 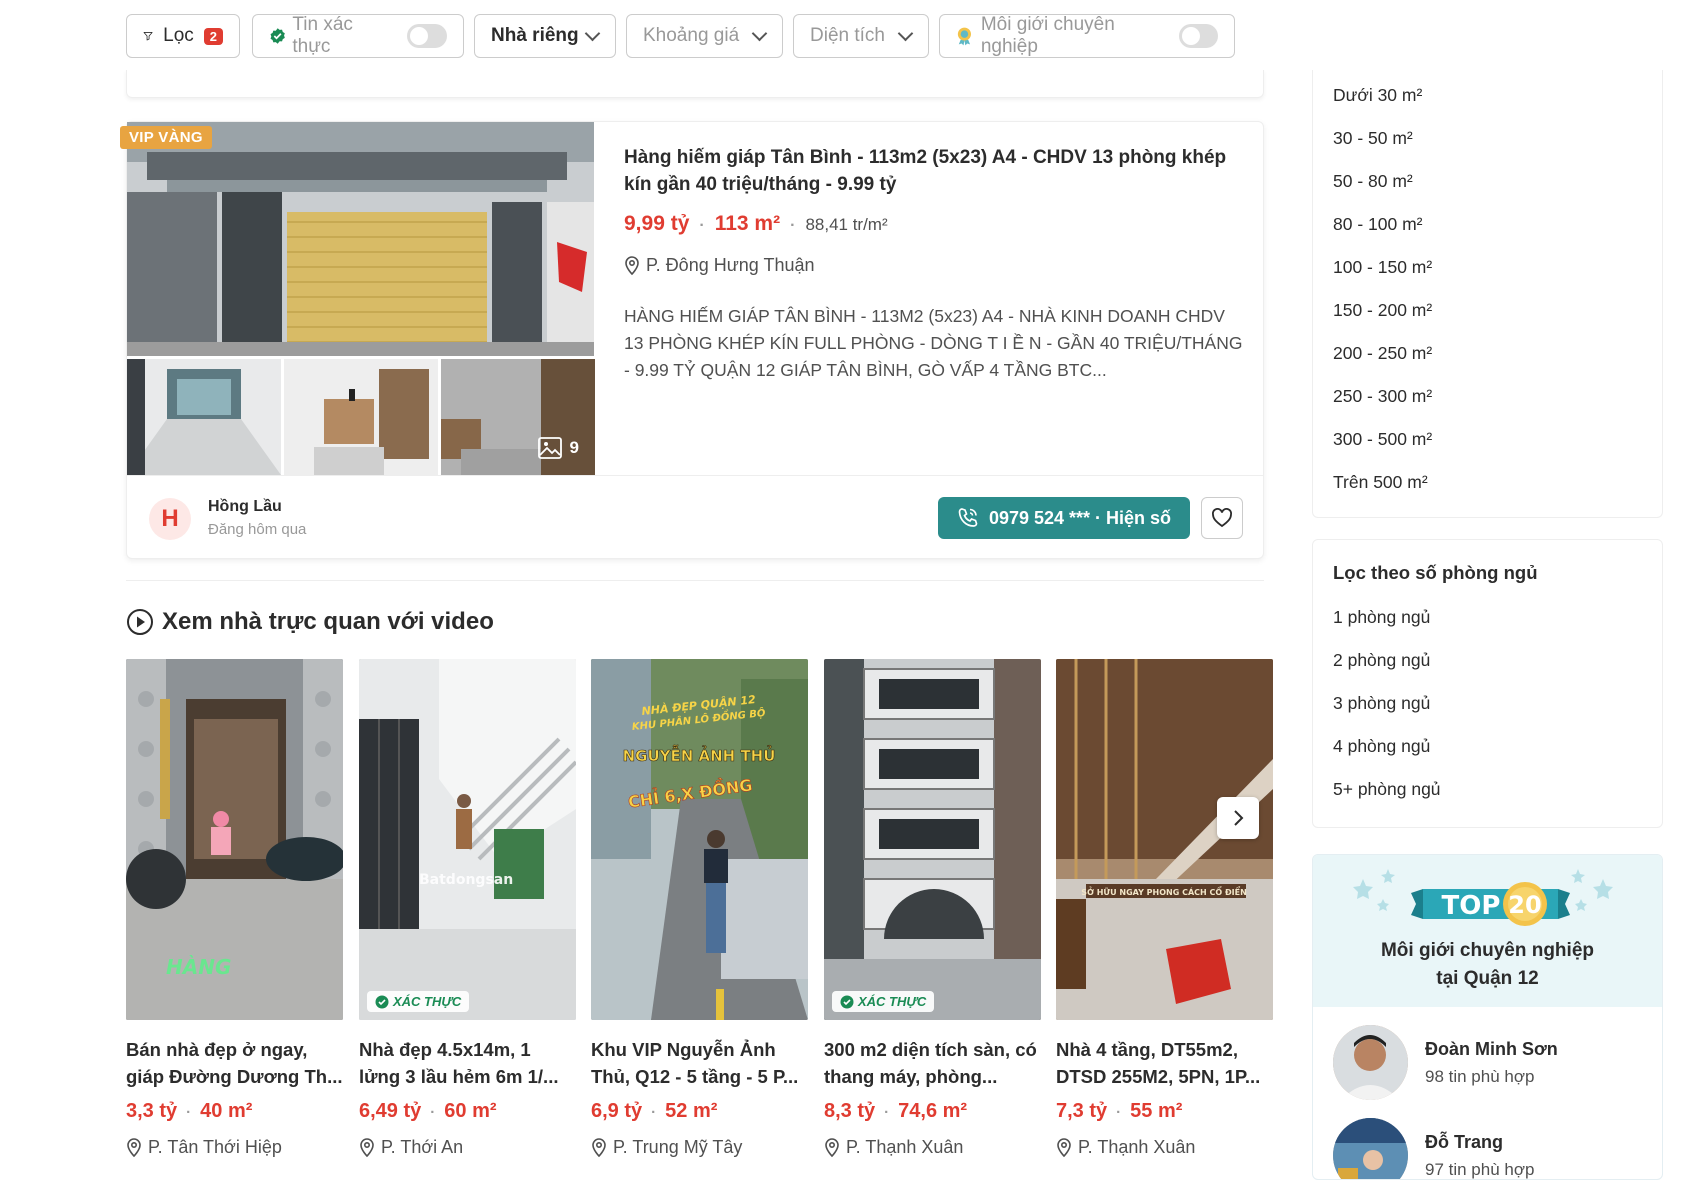 What do you see at coordinates (183, 36) in the screenshot?
I see `filter-button: Lọc 2` at bounding box center [183, 36].